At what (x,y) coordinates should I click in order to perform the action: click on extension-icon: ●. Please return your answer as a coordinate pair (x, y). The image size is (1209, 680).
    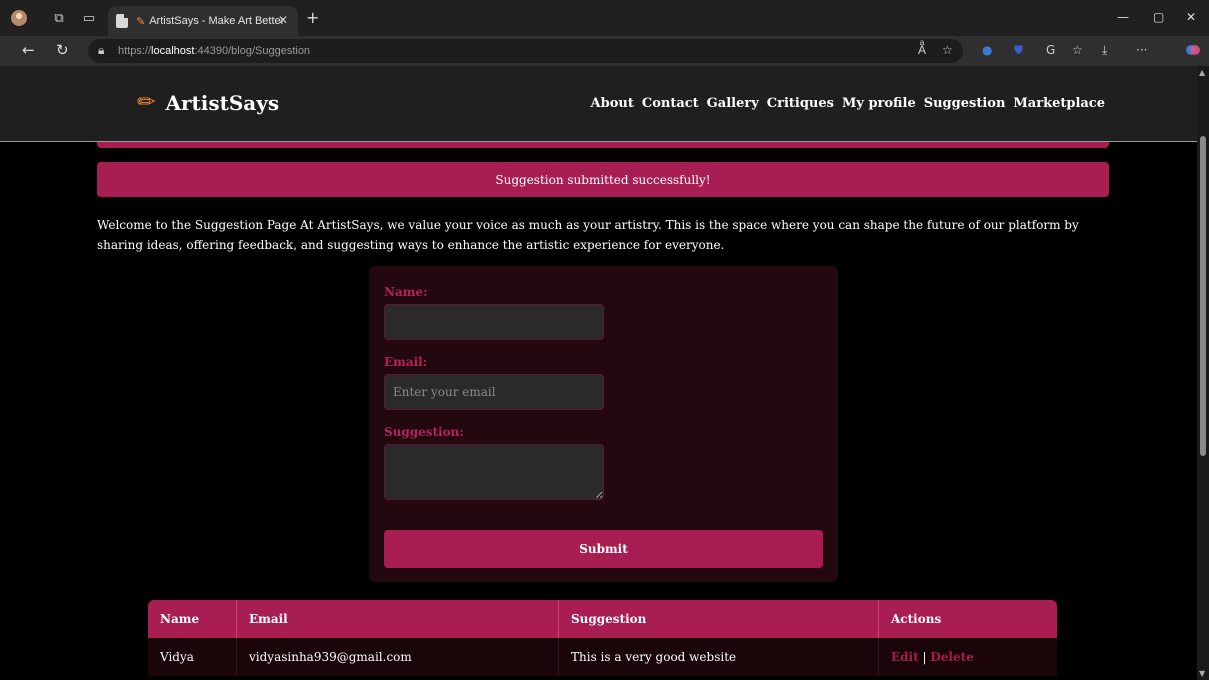
    Looking at the image, I should click on (987, 50).